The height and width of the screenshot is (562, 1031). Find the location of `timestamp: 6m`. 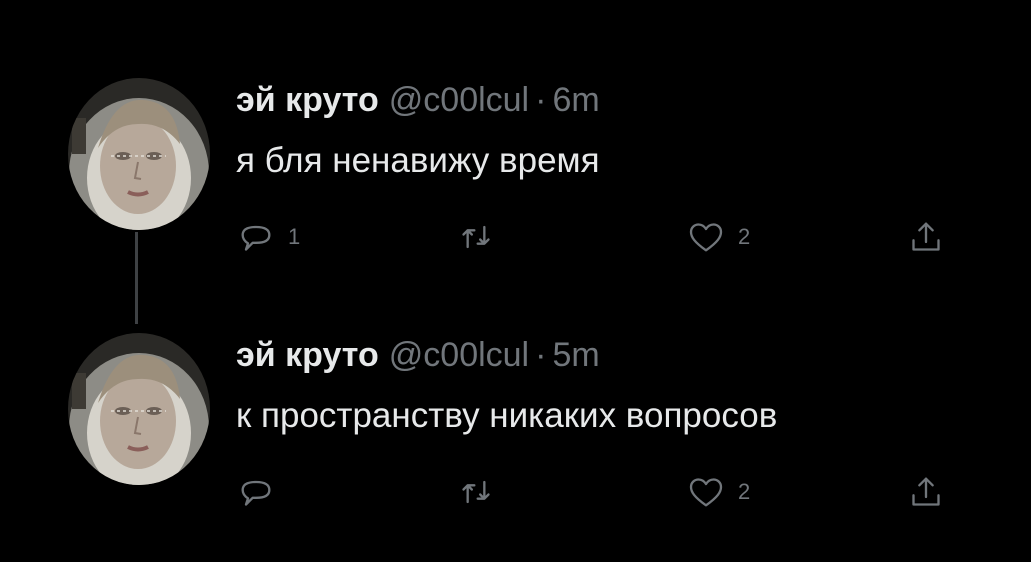

timestamp: 6m is located at coordinates (575, 100).